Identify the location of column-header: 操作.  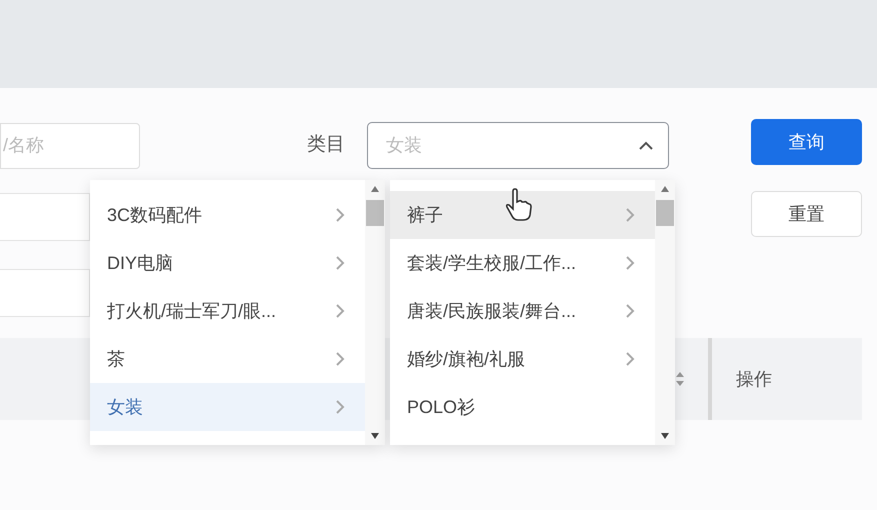
(754, 379).